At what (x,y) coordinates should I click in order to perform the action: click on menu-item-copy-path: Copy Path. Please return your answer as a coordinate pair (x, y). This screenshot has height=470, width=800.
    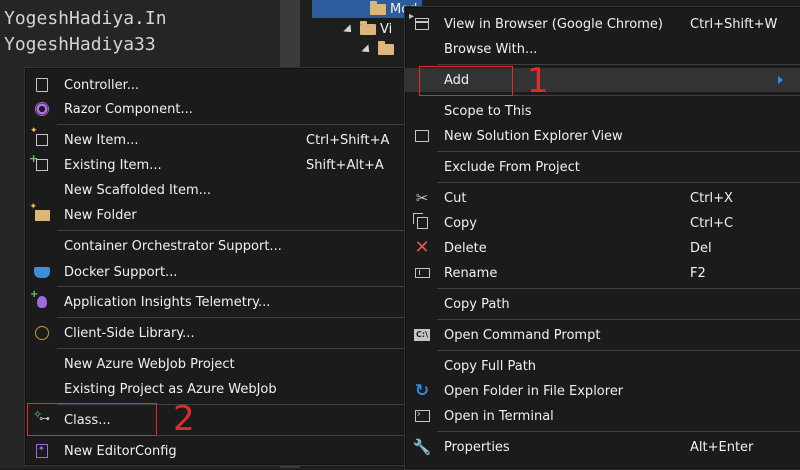
    Looking at the image, I should click on (602, 304).